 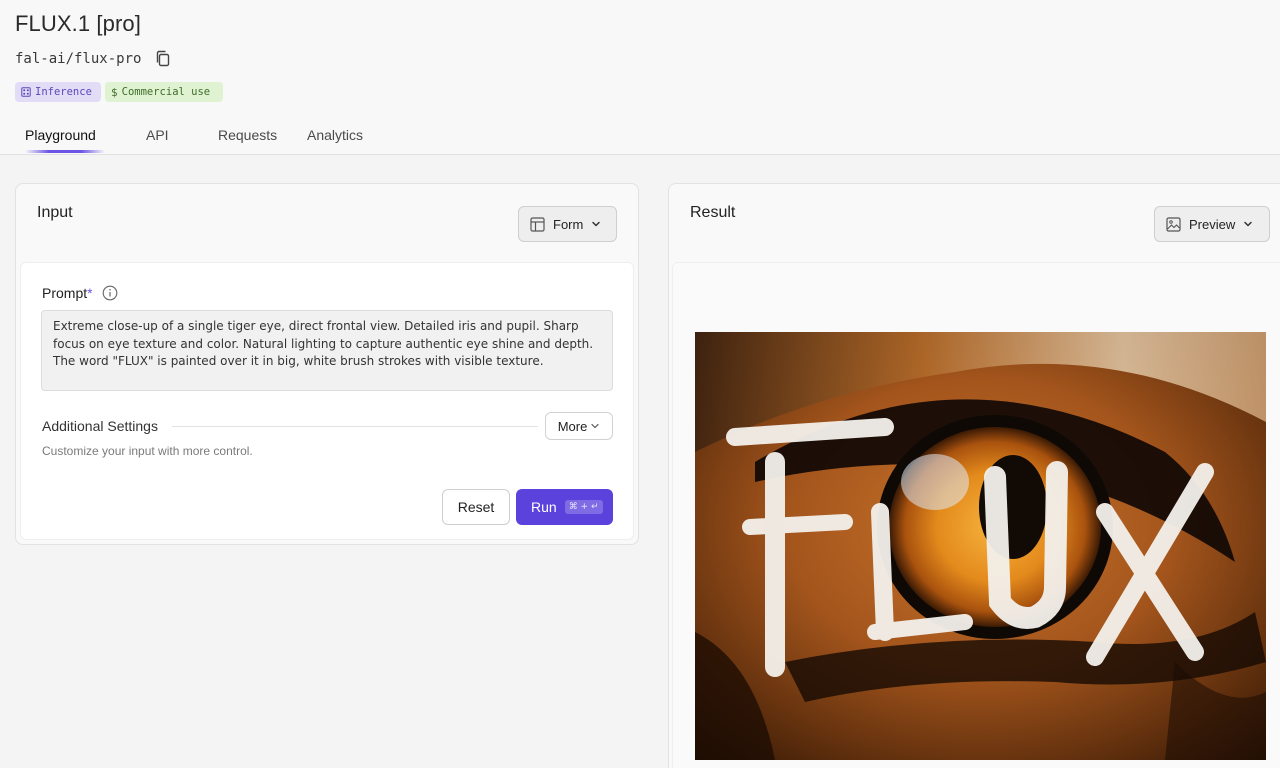 What do you see at coordinates (147, 451) in the screenshot?
I see `additional-settings-description: Customize your input with more control.` at bounding box center [147, 451].